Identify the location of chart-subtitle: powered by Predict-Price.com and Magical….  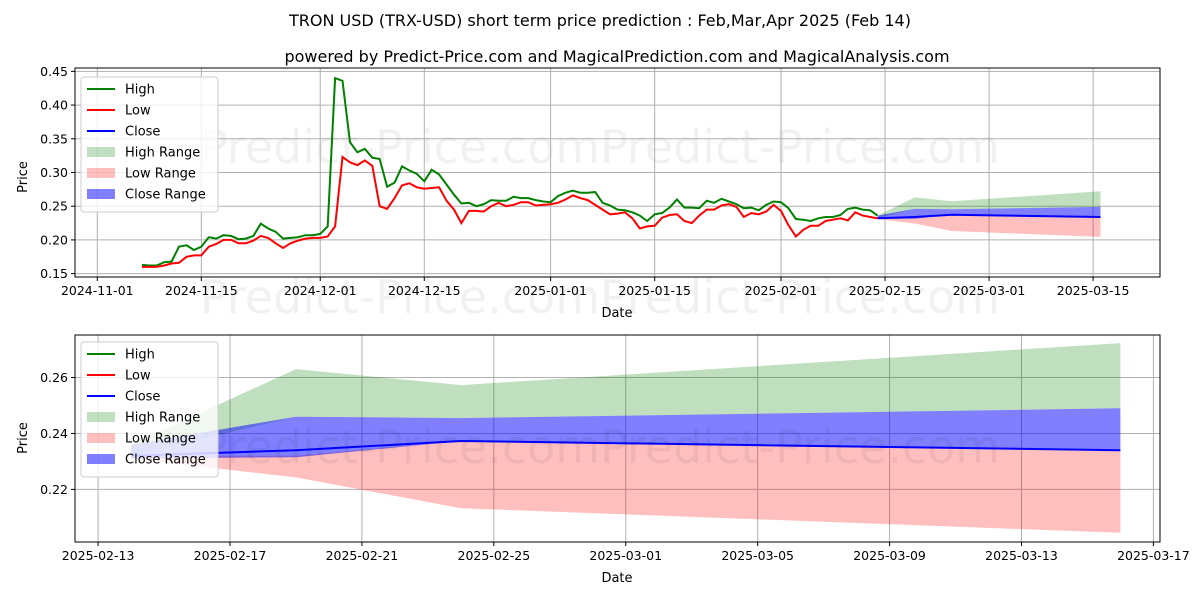
(616, 56).